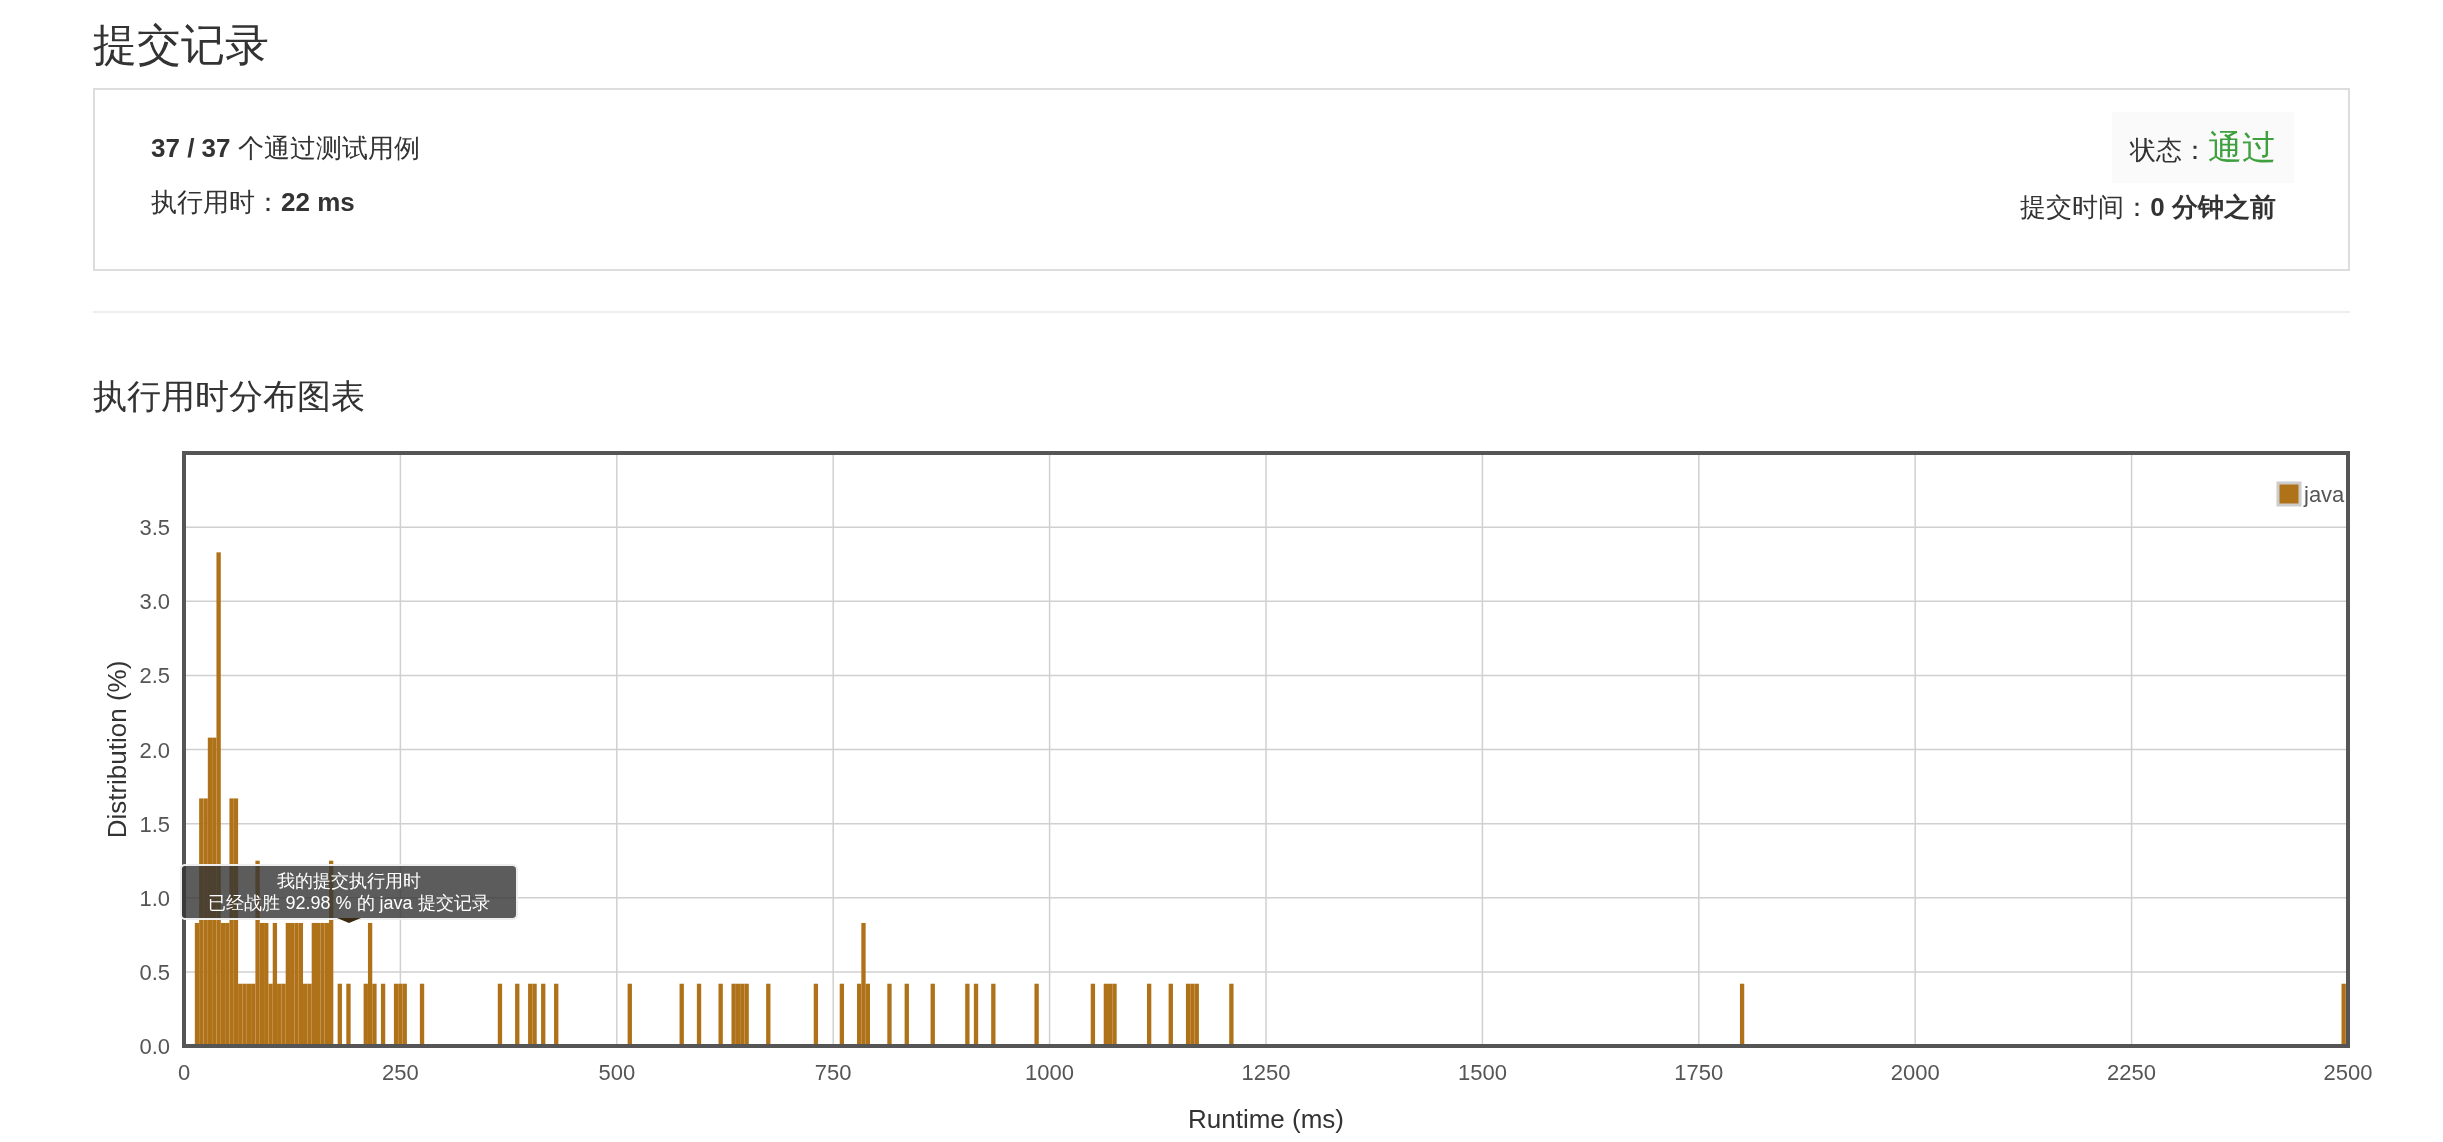 The width and height of the screenshot is (2443, 1142). Describe the element at coordinates (349, 881) in the screenshot. I see `tooltip-text: 我的提交执行用时` at that location.